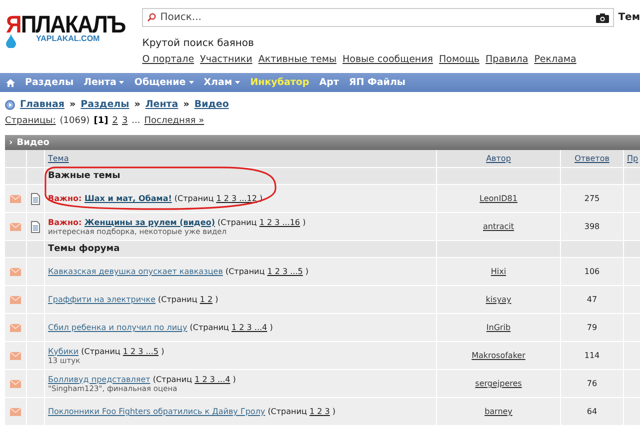  What do you see at coordinates (177, 222) in the screenshot?
I see `topic-title: Важно: Женщины за рулем (видео) (Страниц 1 2 3 ...16 )` at bounding box center [177, 222].